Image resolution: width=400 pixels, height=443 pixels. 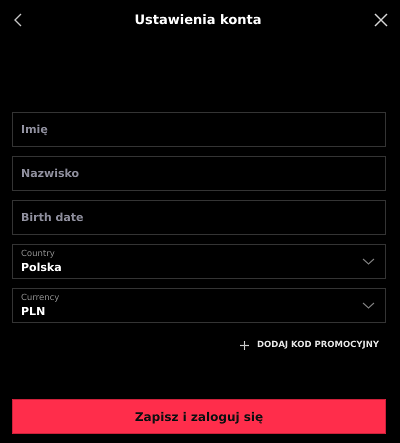 What do you see at coordinates (198, 20) in the screenshot?
I see `dialog-title: Ustawienia konta` at bounding box center [198, 20].